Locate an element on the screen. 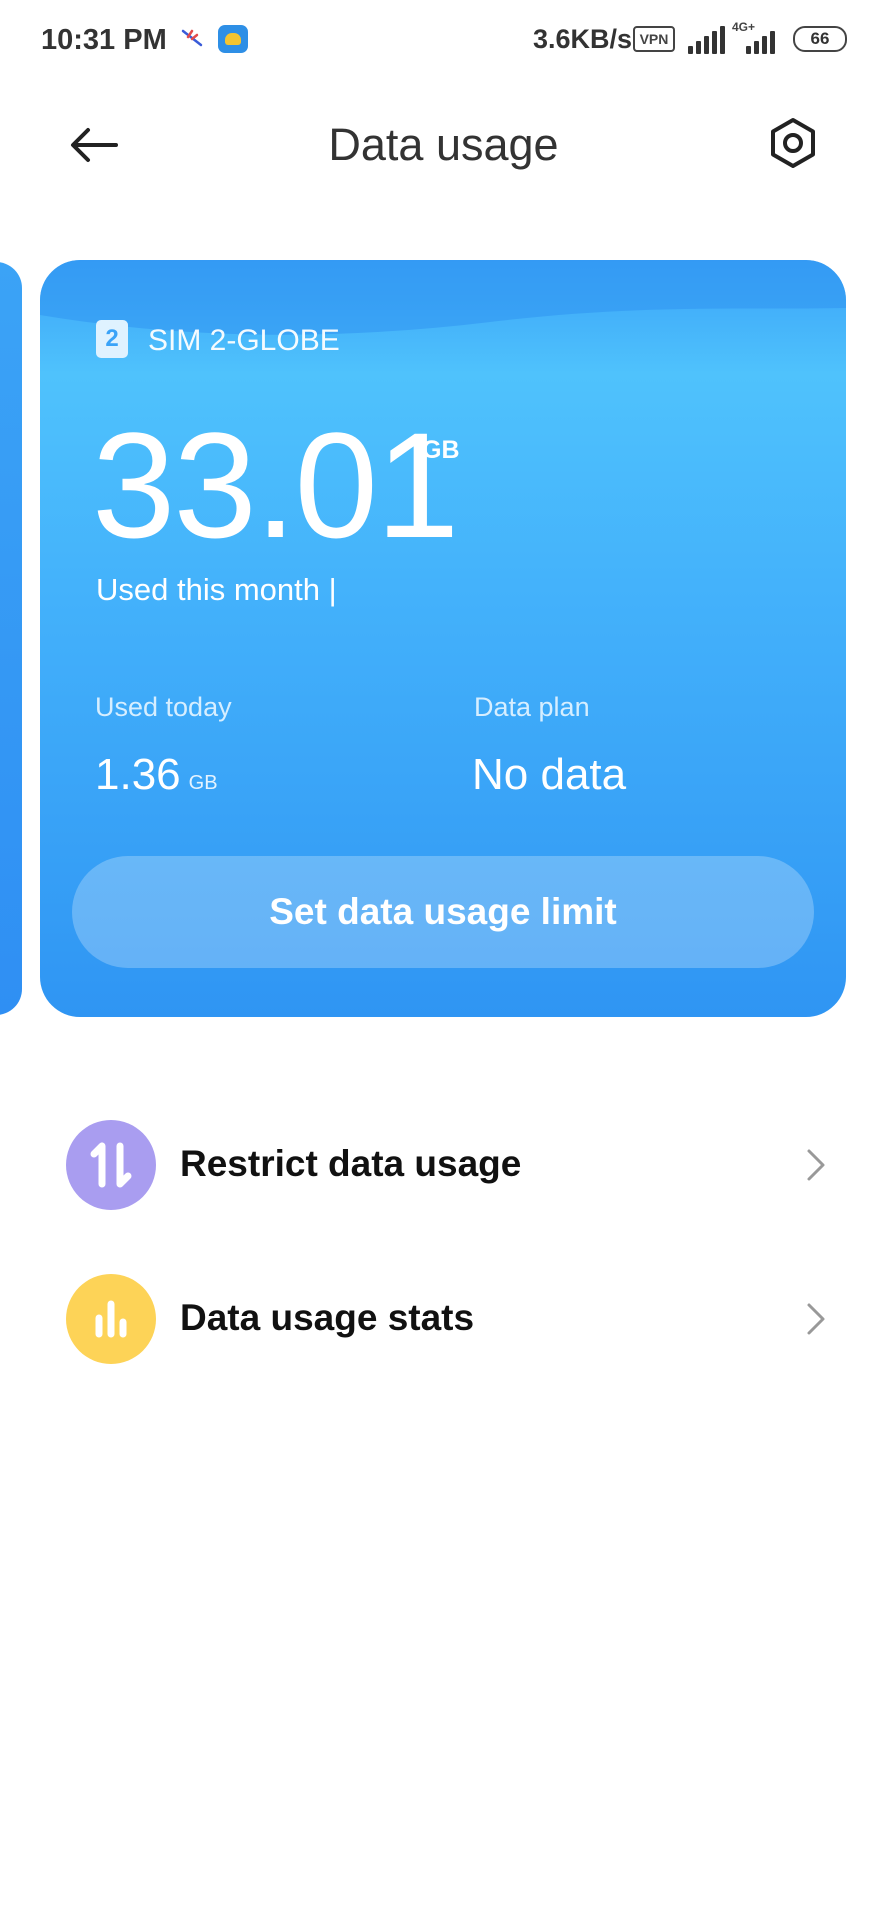 The width and height of the screenshot is (887, 1920). restrict-data-usage-item: Restrict data usage is located at coordinates (443, 1163).